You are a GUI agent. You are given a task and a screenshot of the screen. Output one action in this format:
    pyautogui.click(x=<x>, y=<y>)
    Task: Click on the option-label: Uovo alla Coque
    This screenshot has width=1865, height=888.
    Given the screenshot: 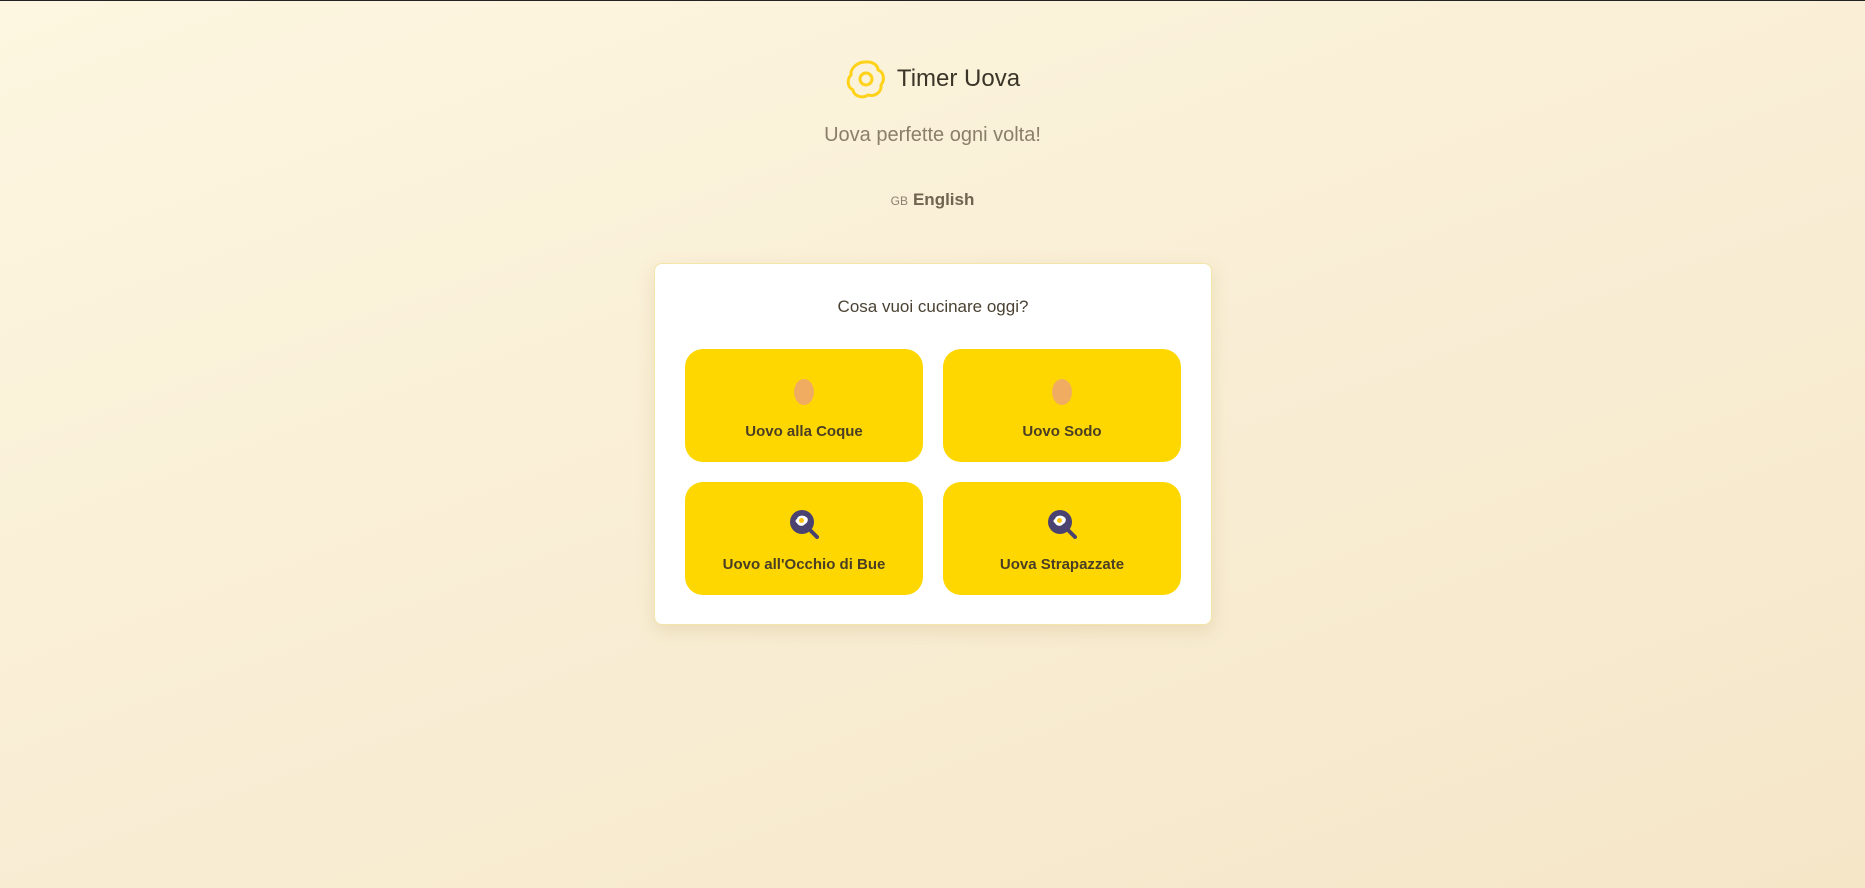 What is the action you would take?
    pyautogui.click(x=804, y=431)
    